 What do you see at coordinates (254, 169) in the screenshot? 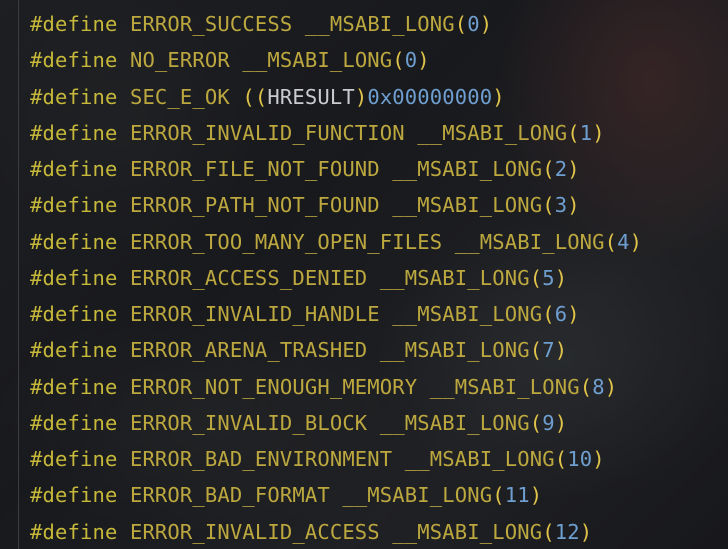
I see `macro-name: ERROR_FILE_NOT_FOUND` at bounding box center [254, 169].